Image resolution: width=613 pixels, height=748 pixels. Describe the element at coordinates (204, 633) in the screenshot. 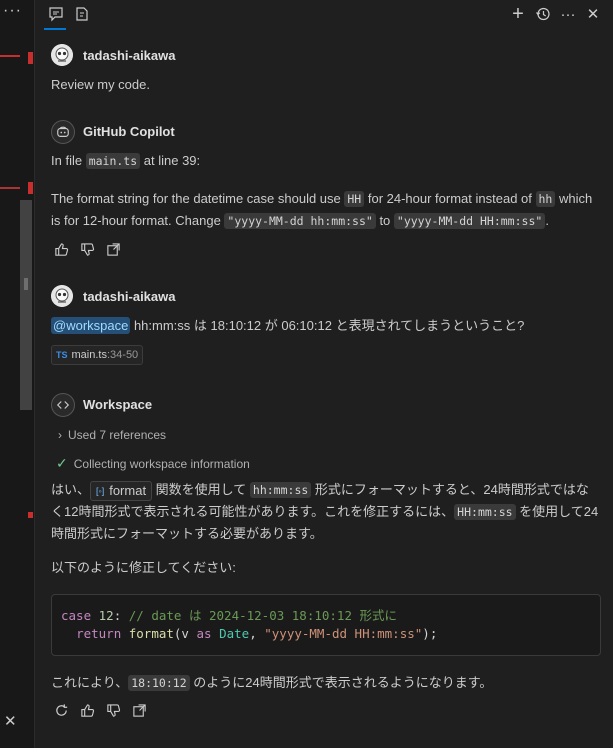

I see `keyword: as` at that location.